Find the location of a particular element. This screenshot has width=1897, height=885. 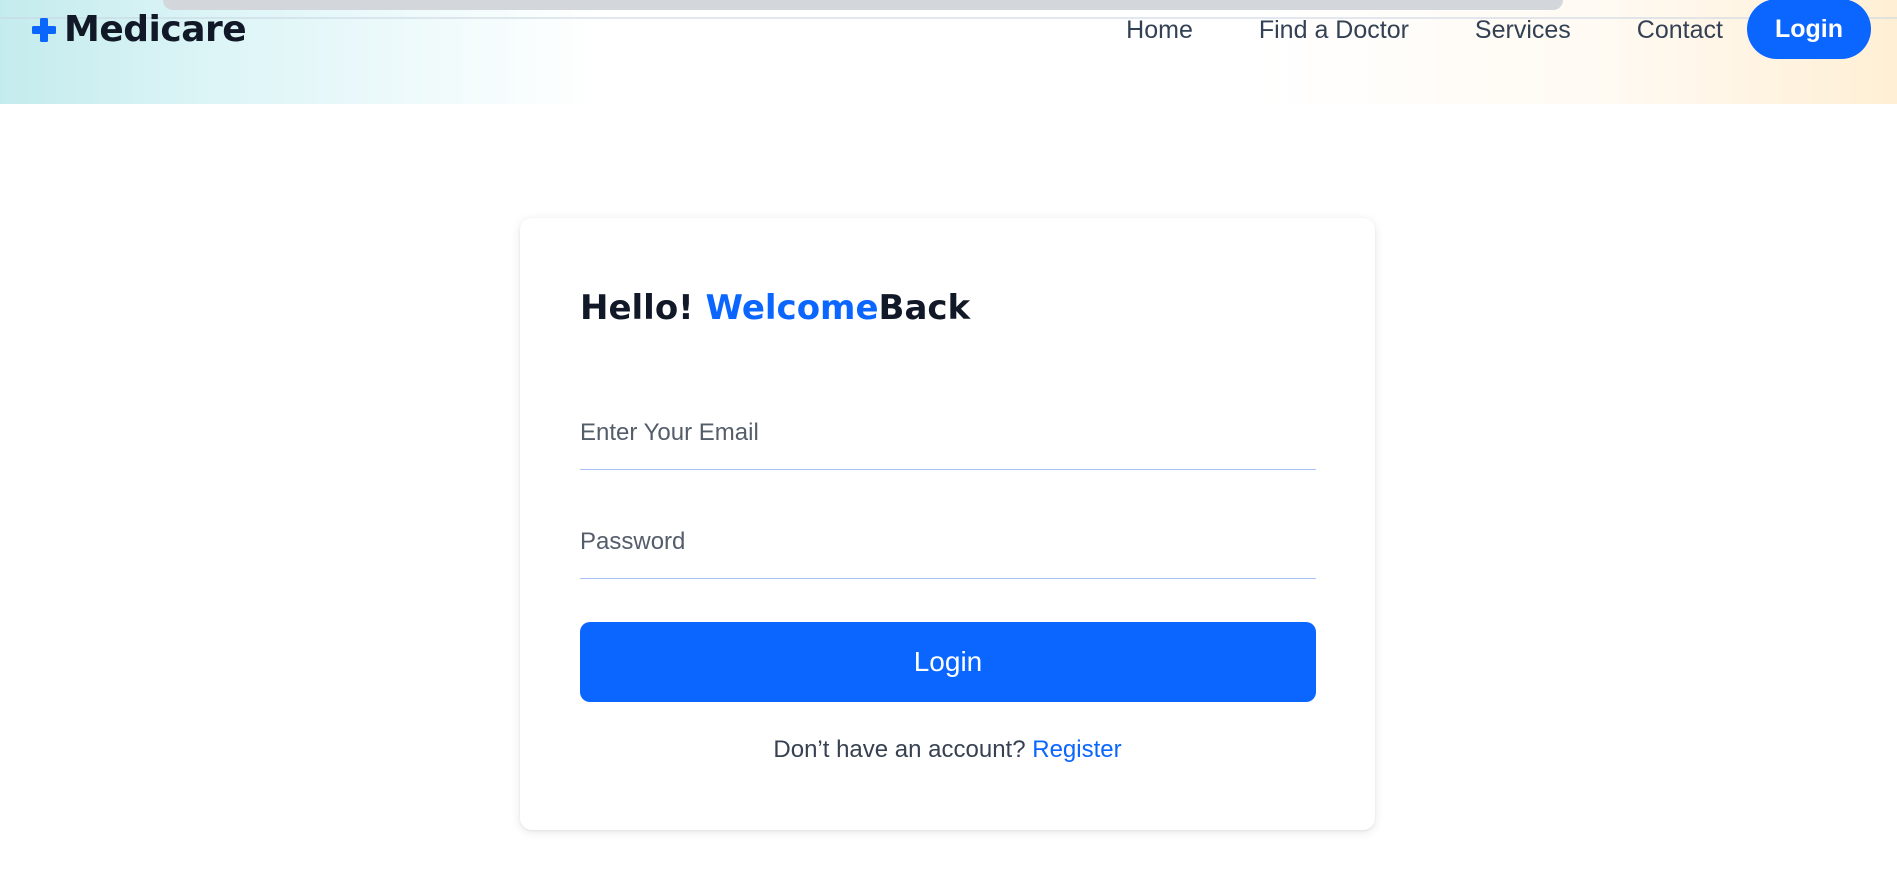

login-submit-button: Login is located at coordinates (948, 662).